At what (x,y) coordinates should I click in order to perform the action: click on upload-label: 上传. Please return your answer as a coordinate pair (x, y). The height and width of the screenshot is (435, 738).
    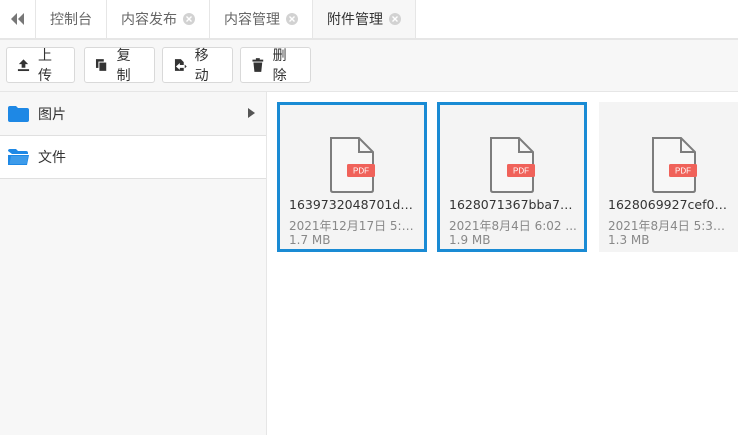
    Looking at the image, I should click on (45, 66).